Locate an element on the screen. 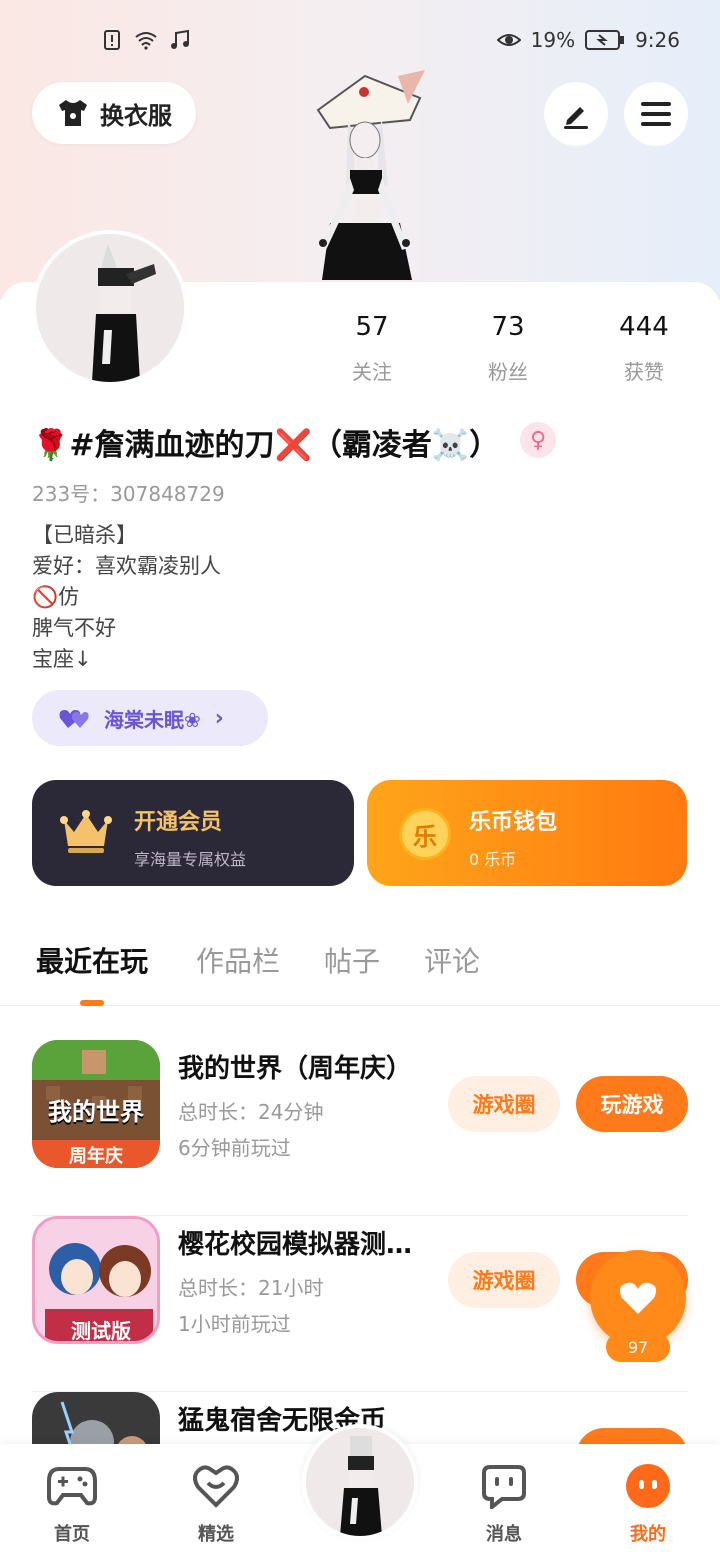 The image size is (720, 1560). wallet-title: 乐币钱包 is located at coordinates (513, 822).